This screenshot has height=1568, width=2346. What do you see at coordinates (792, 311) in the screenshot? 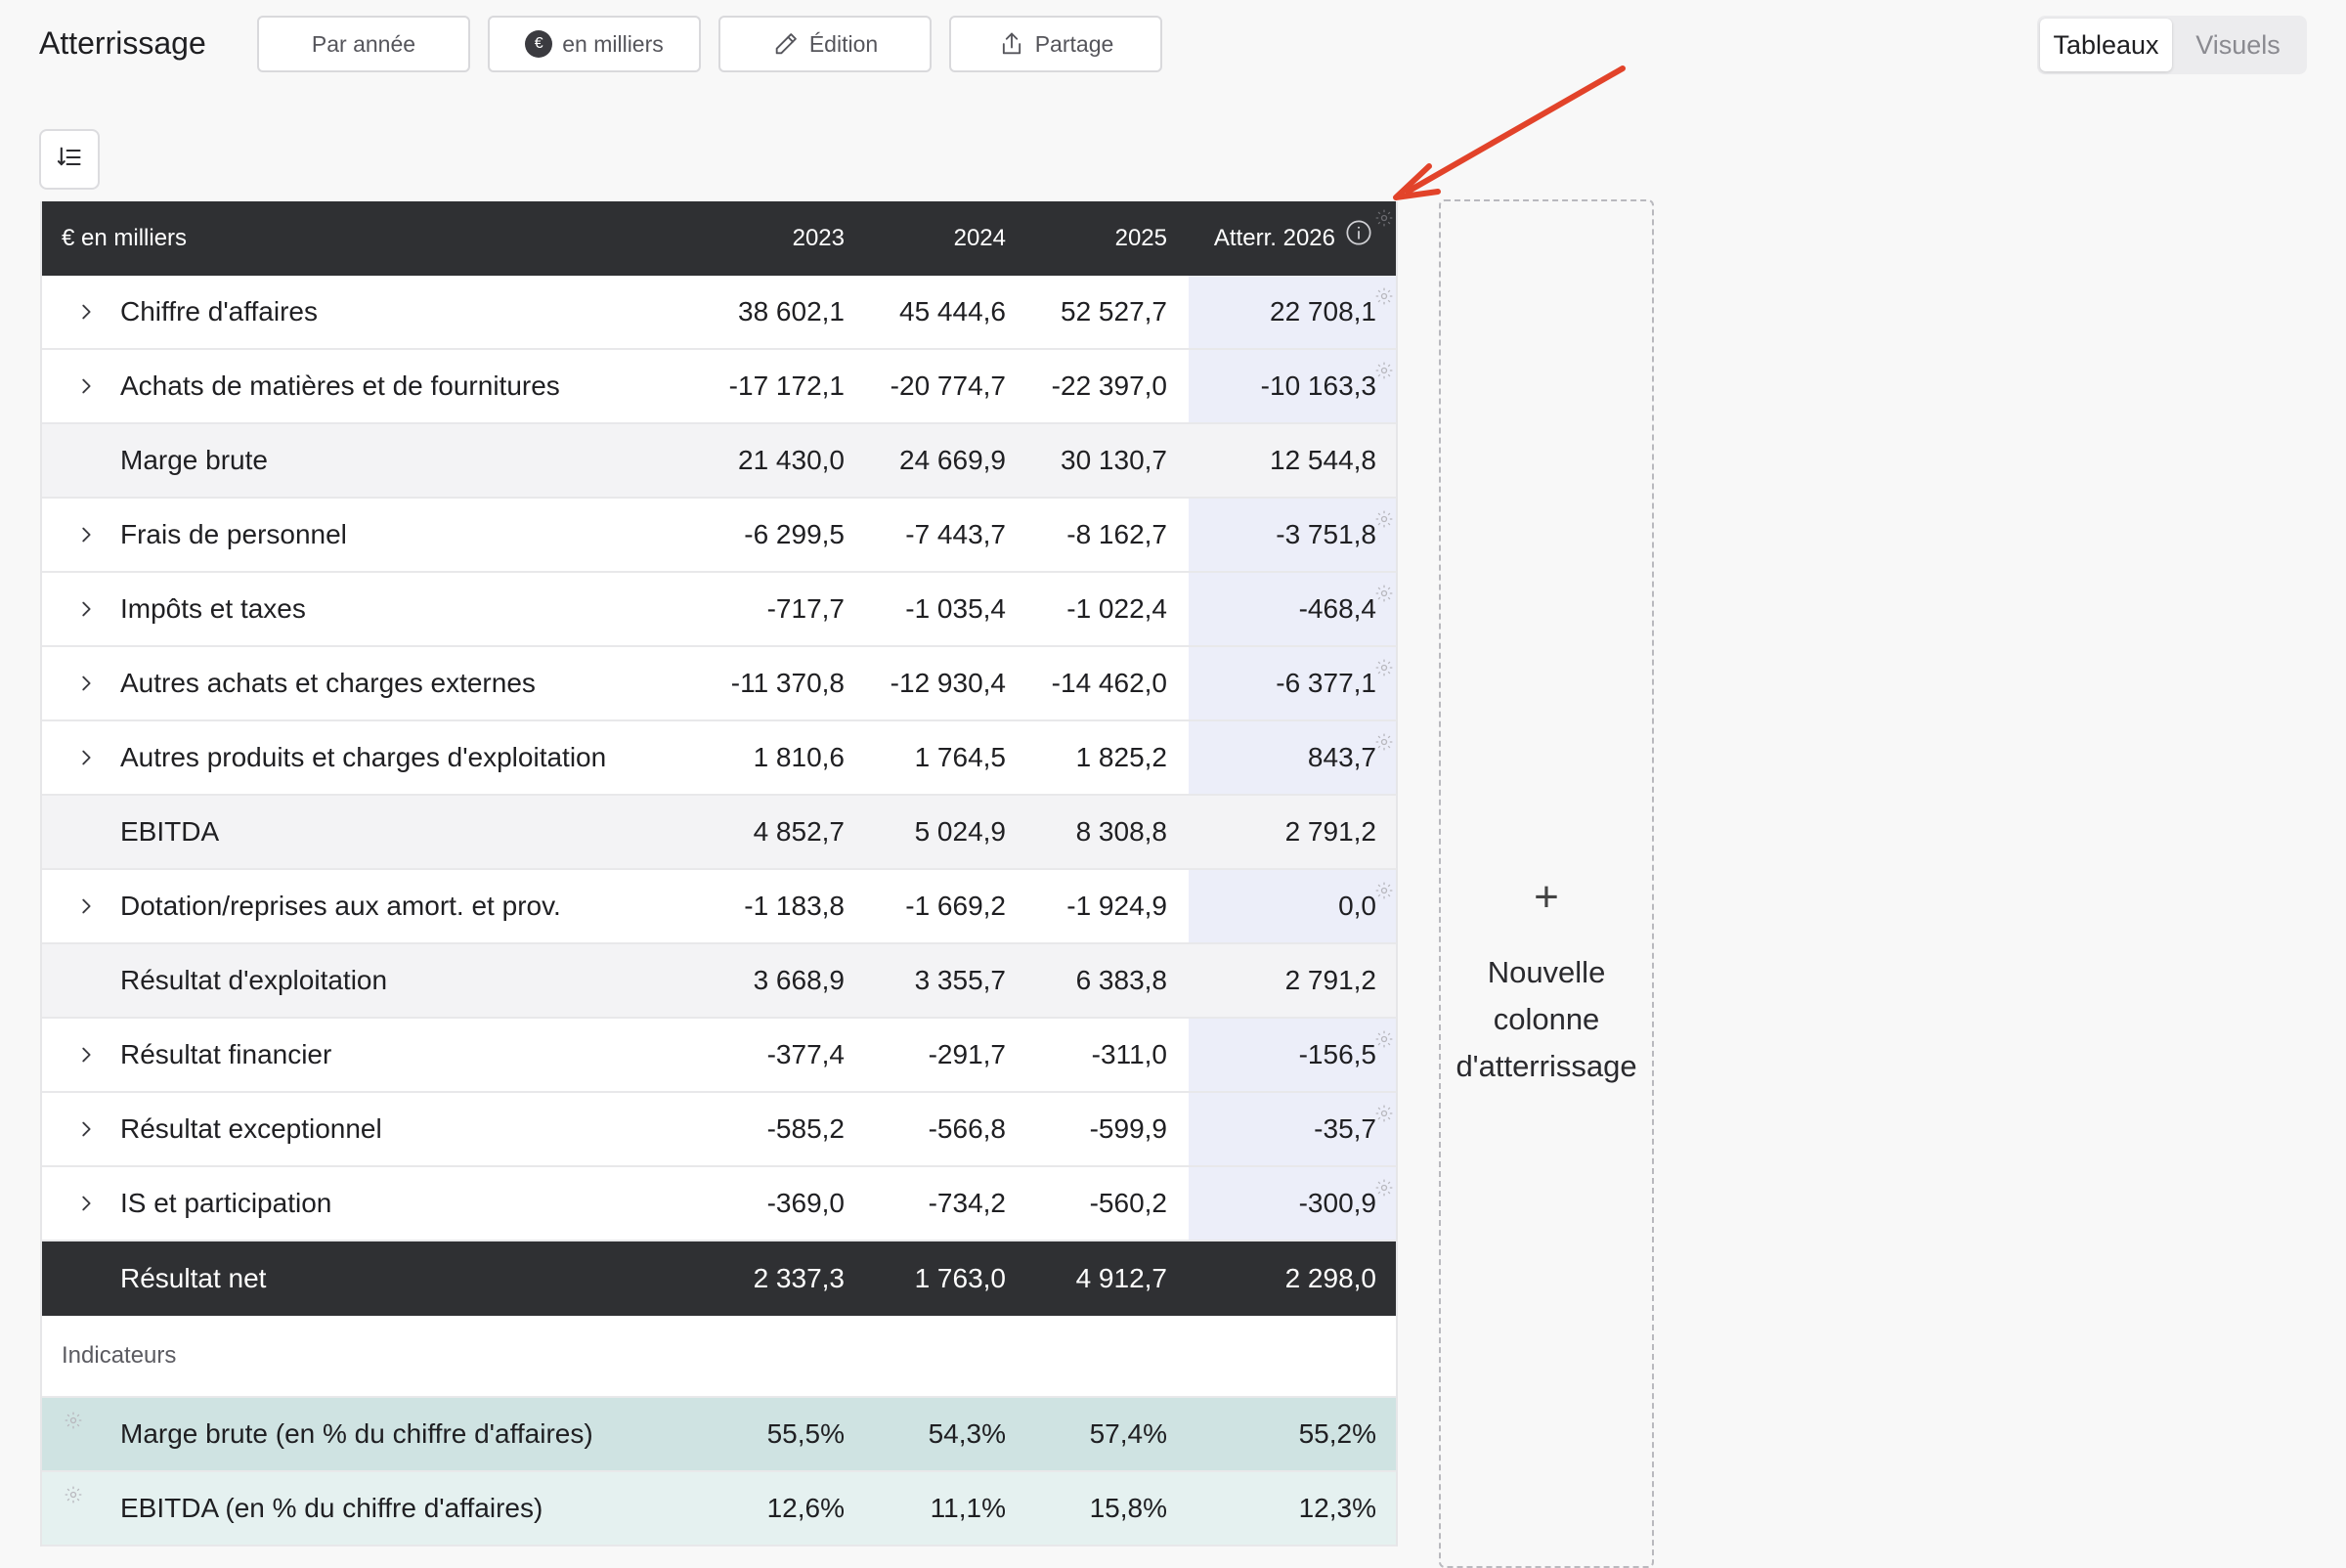
I see `cell-2023: 38 602,1` at bounding box center [792, 311].